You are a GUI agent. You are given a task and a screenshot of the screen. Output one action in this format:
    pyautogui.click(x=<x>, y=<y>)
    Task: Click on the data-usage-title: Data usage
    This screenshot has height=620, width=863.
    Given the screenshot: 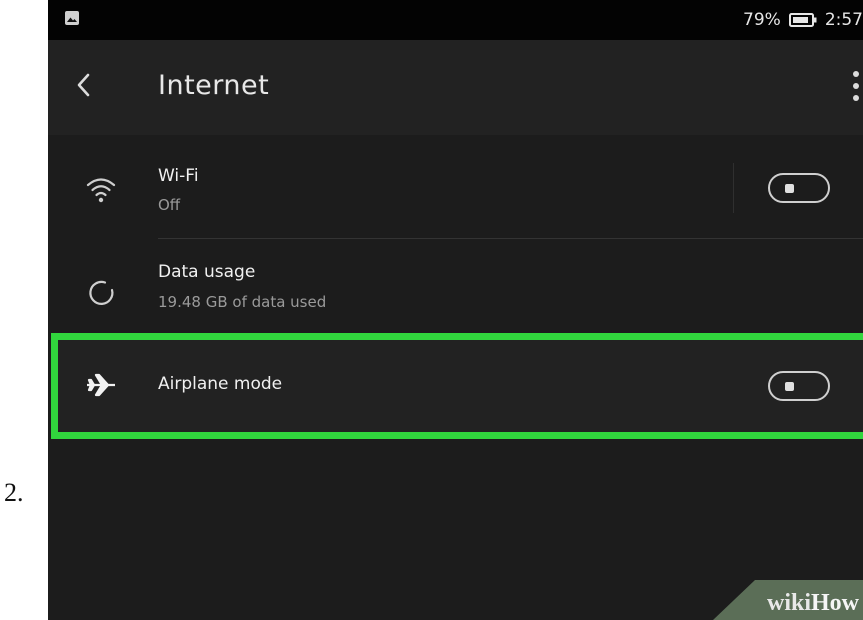 What is the action you would take?
    pyautogui.click(x=207, y=272)
    